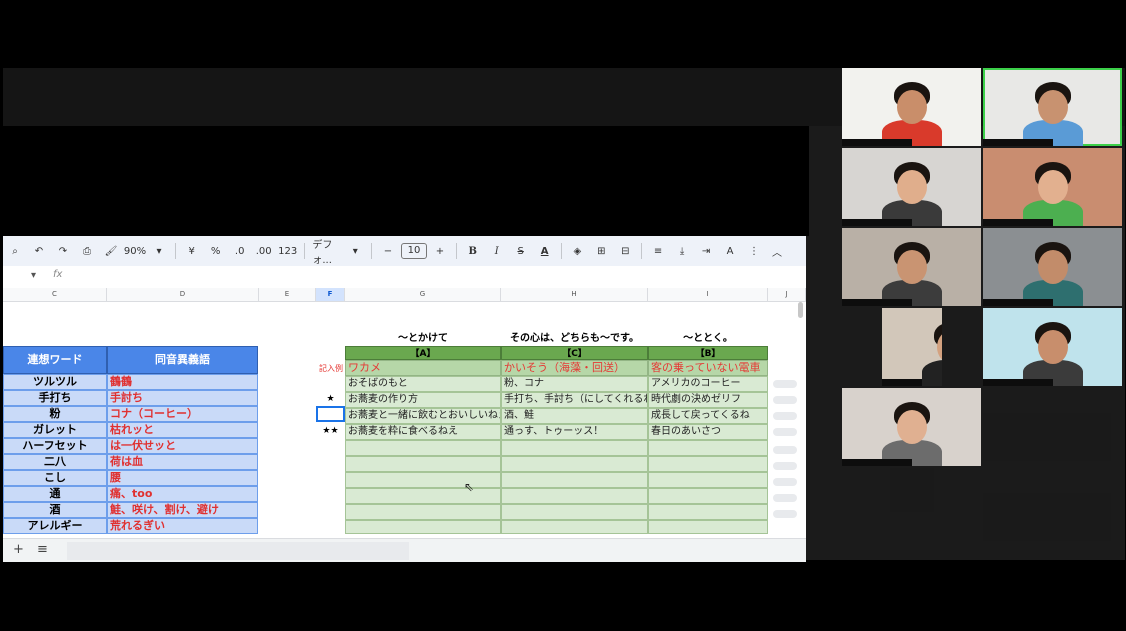  Describe the element at coordinates (708, 368) in the screenshot. I see `example-b-cell: 客の乗っていない電車` at that location.